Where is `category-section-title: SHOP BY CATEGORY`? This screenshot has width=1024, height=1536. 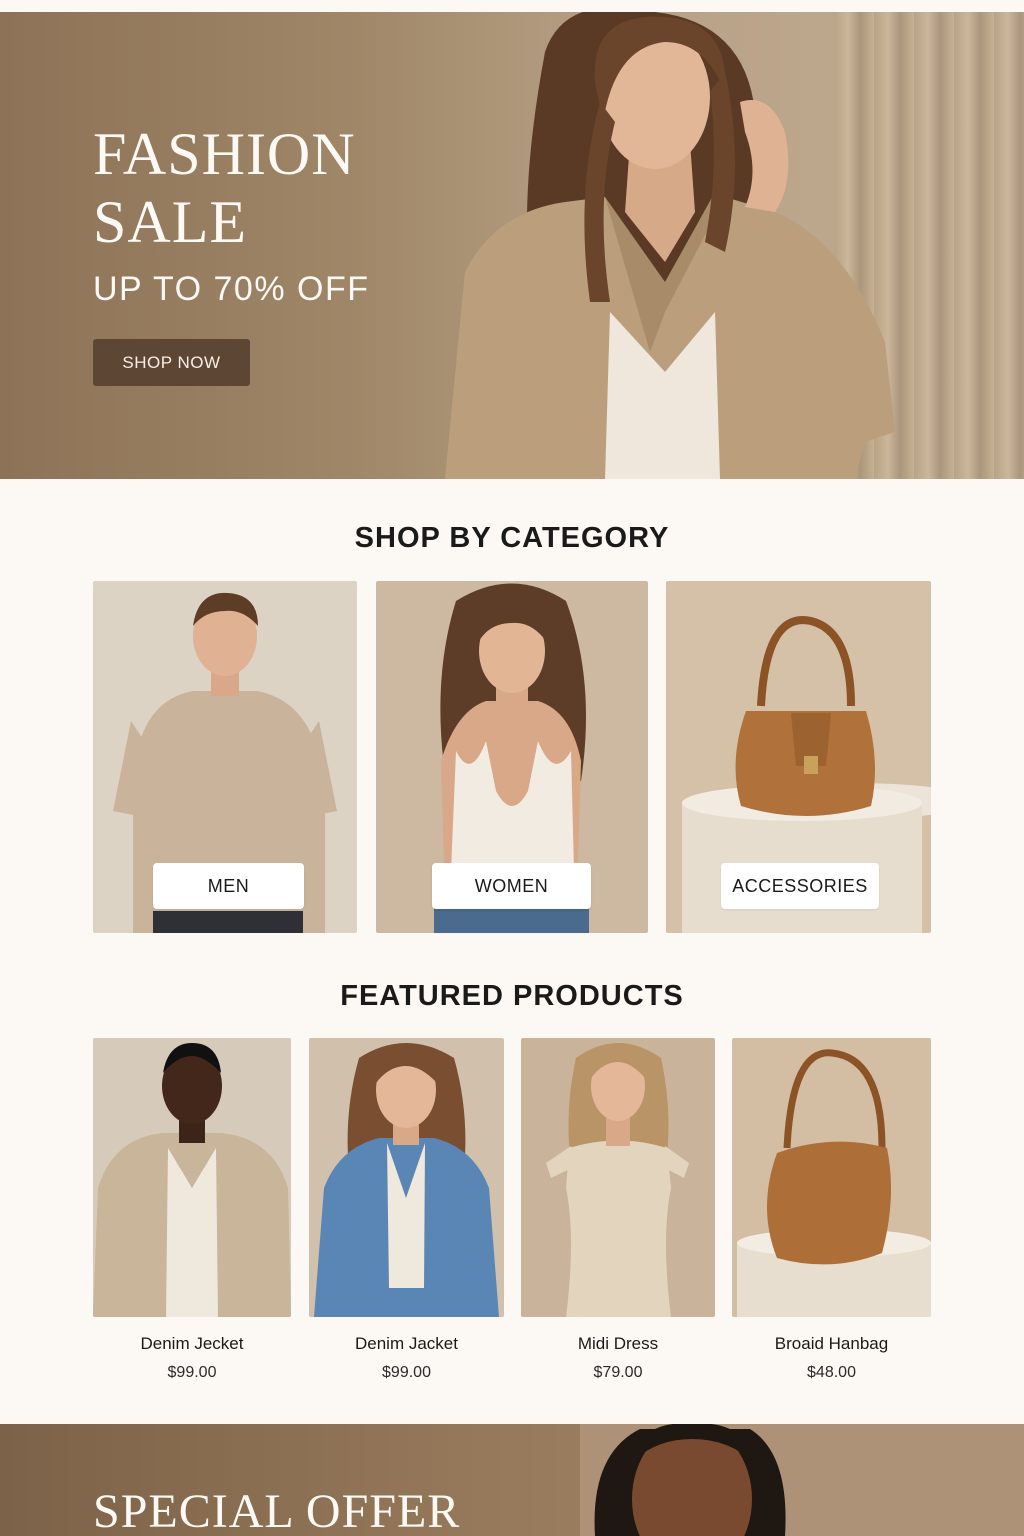 category-section-title: SHOP BY CATEGORY is located at coordinates (512, 538).